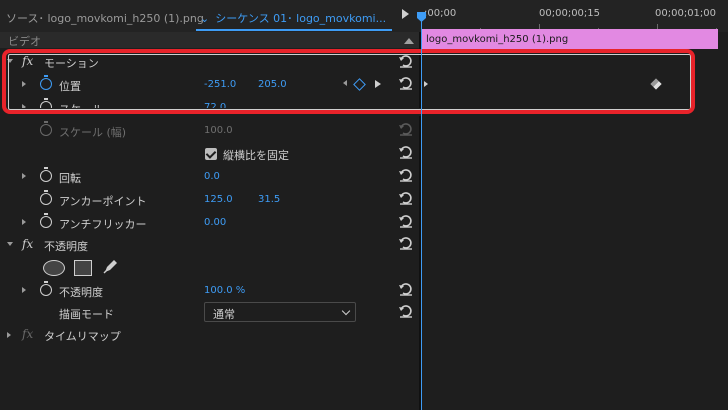 This screenshot has height=410, width=728. Describe the element at coordinates (66, 246) in the screenshot. I see `opacity-section-label: 不透明度` at that location.